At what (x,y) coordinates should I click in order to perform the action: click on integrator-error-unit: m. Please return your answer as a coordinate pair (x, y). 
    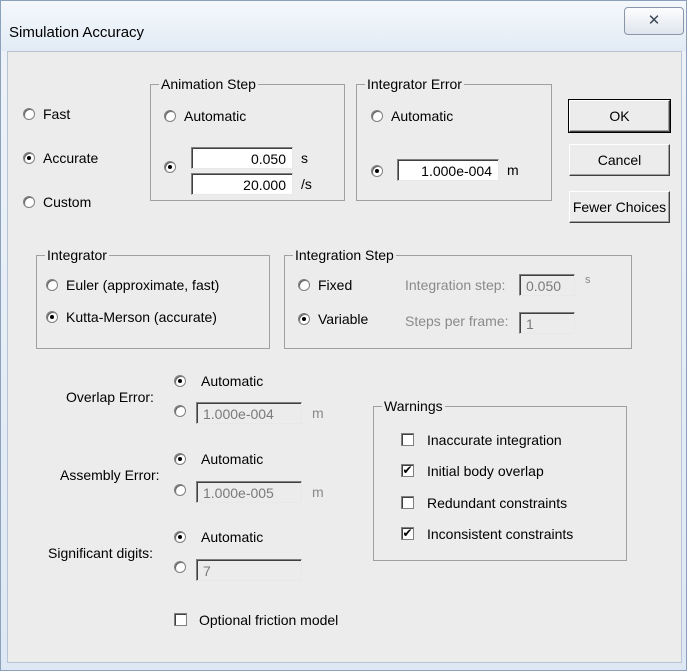
    Looking at the image, I should click on (513, 170).